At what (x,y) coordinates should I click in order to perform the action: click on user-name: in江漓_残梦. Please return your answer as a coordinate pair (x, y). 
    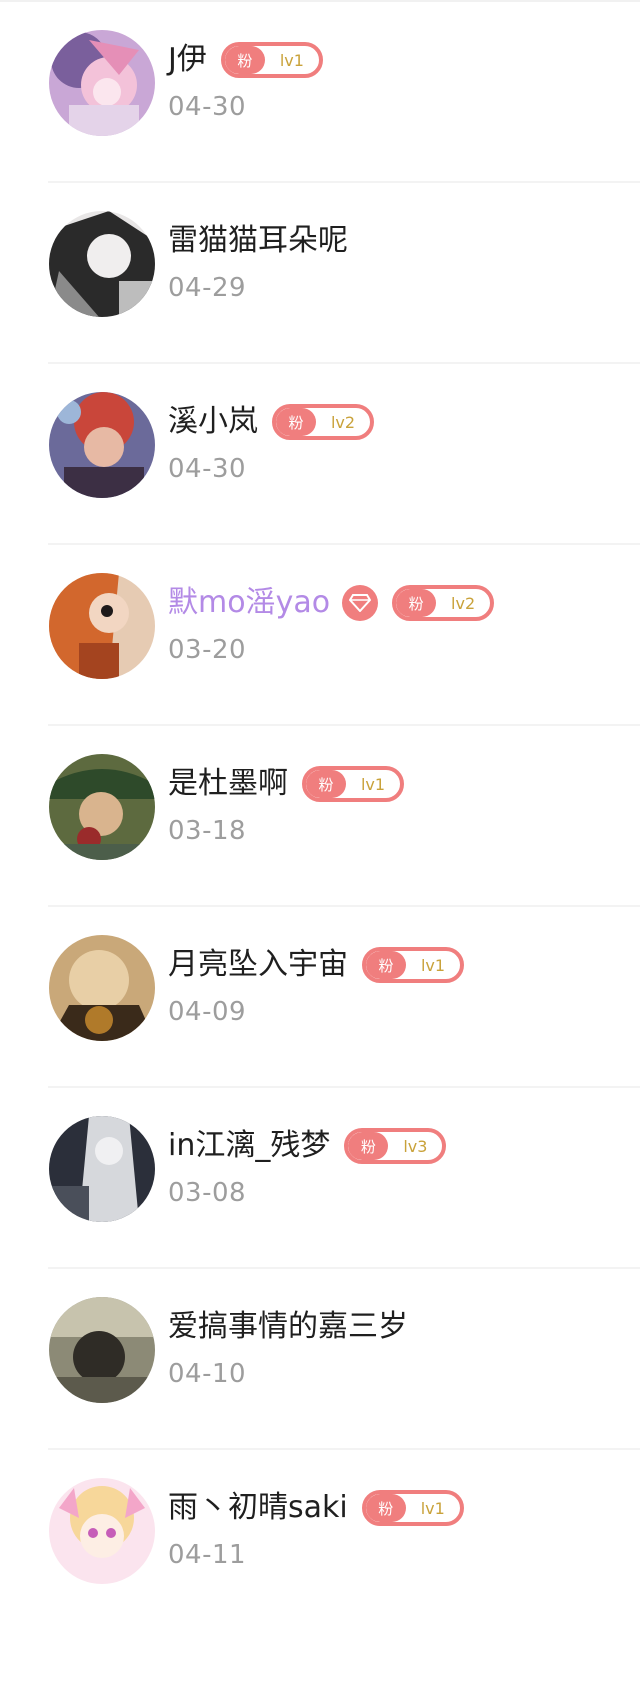
    Looking at the image, I should click on (249, 1146).